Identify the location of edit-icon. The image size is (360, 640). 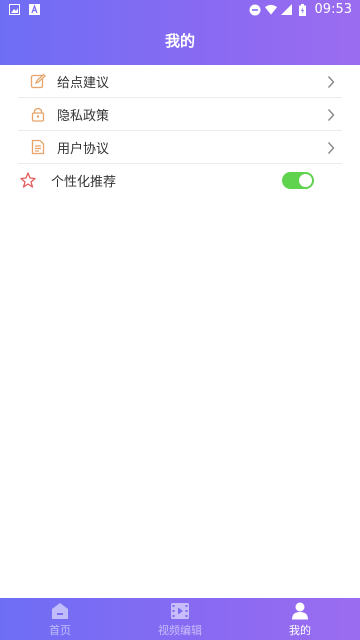
(38, 81).